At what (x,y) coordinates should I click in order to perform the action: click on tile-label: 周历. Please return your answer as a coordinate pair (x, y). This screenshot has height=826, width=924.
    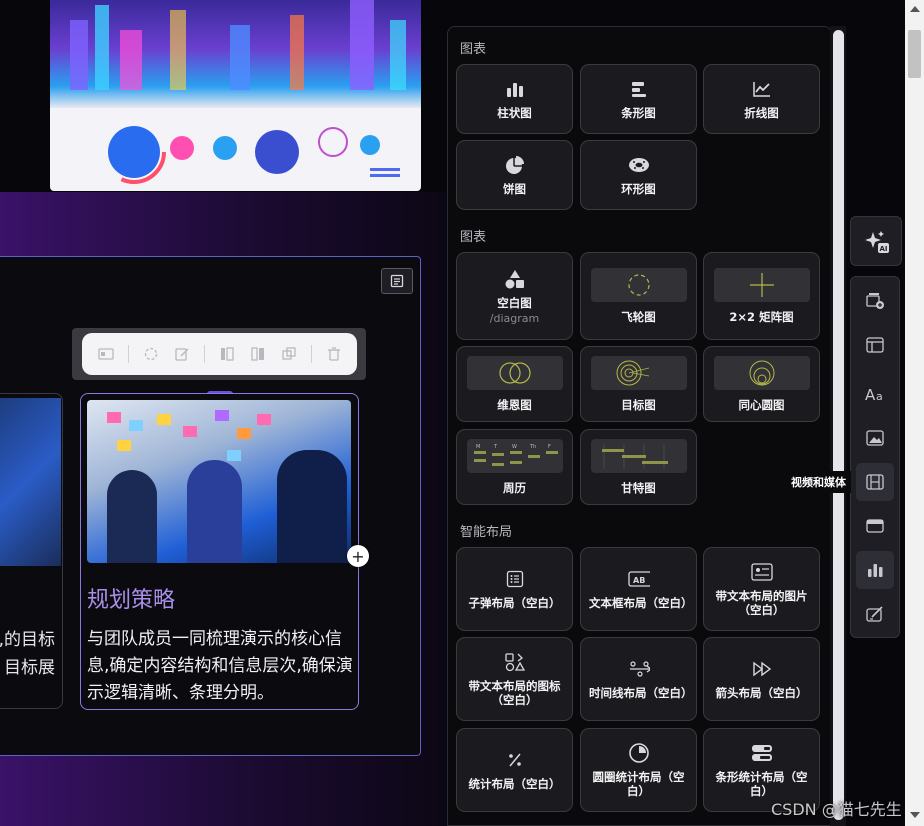
    Looking at the image, I should click on (514, 488).